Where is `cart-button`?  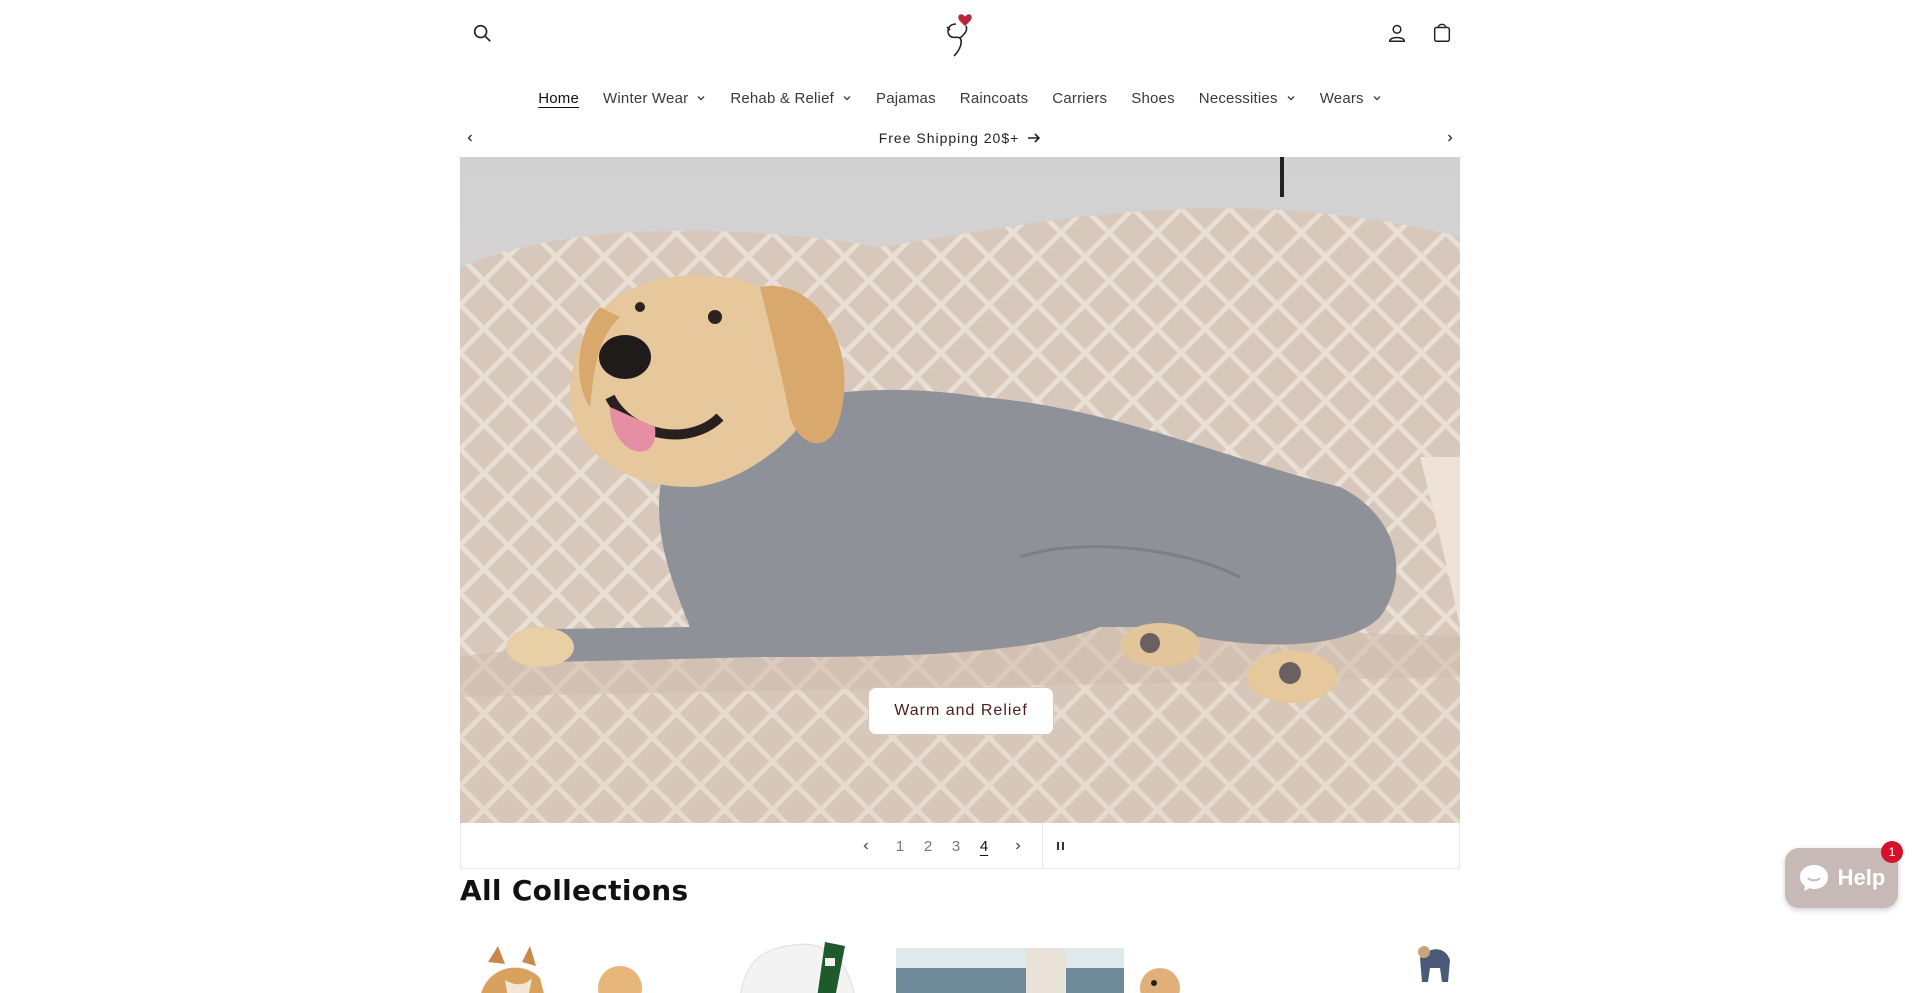 cart-button is located at coordinates (1442, 33).